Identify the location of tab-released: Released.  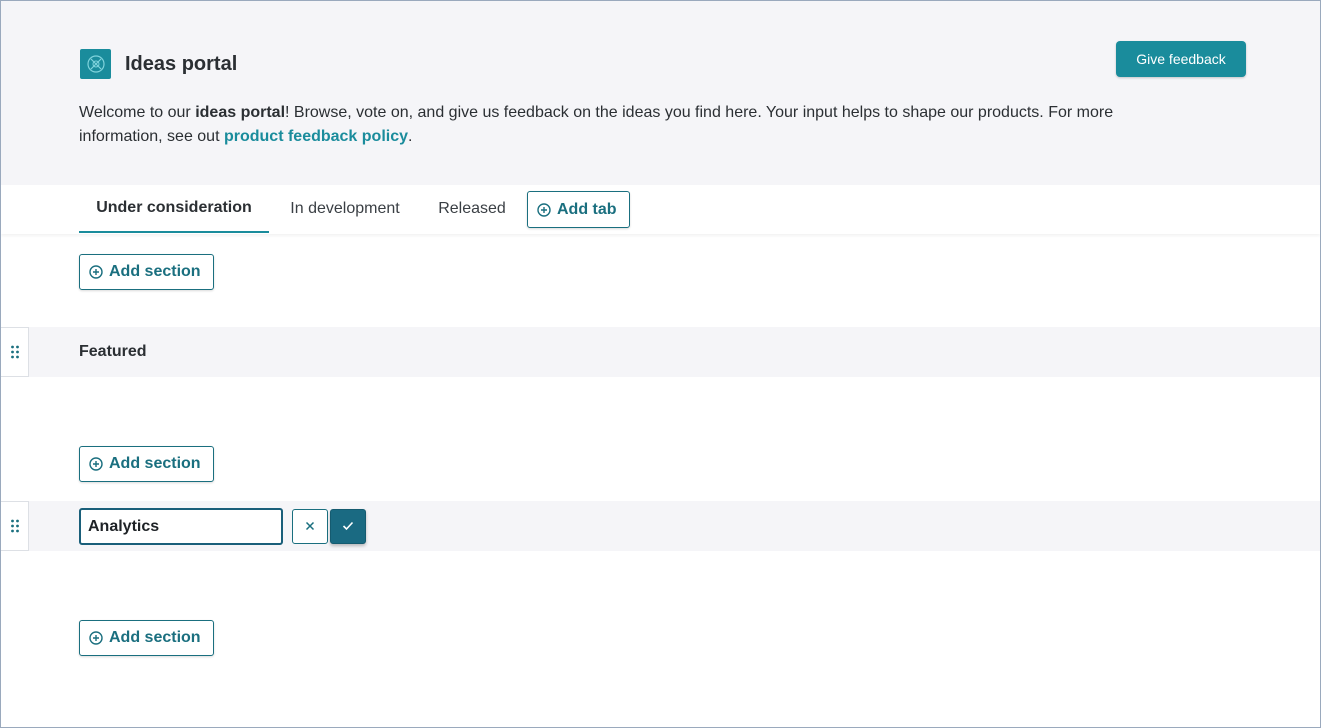
(472, 209).